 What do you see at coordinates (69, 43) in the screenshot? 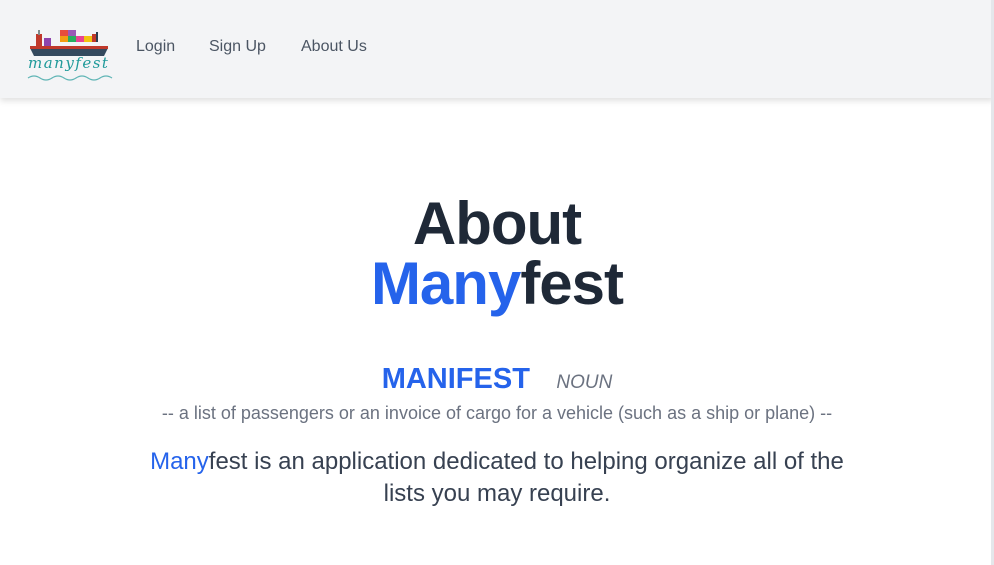
I see `ship-icon` at bounding box center [69, 43].